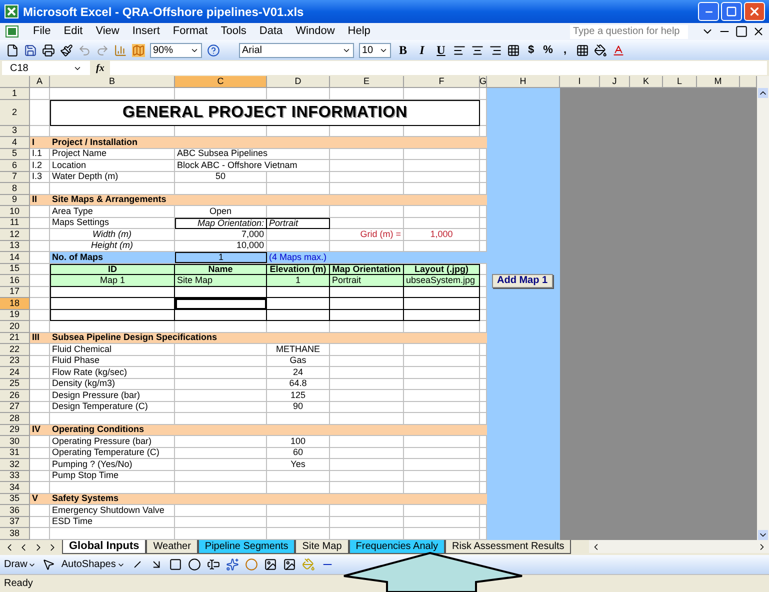 This screenshot has height=592, width=769. What do you see at coordinates (15, 246) in the screenshot?
I see `row-header: 13` at bounding box center [15, 246].